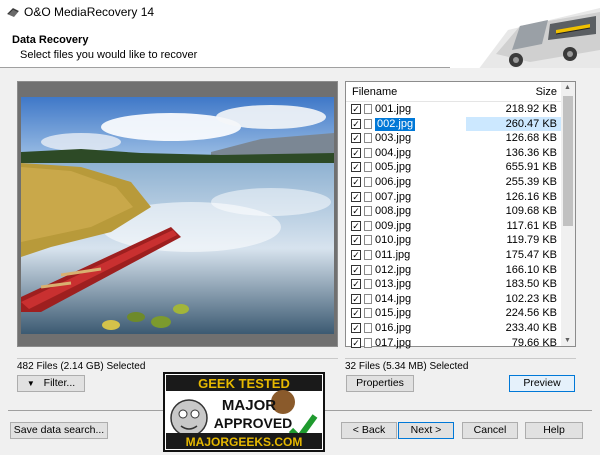  What do you see at coordinates (531, 298) in the screenshot?
I see `file-size: 102.23 KB` at bounding box center [531, 298].